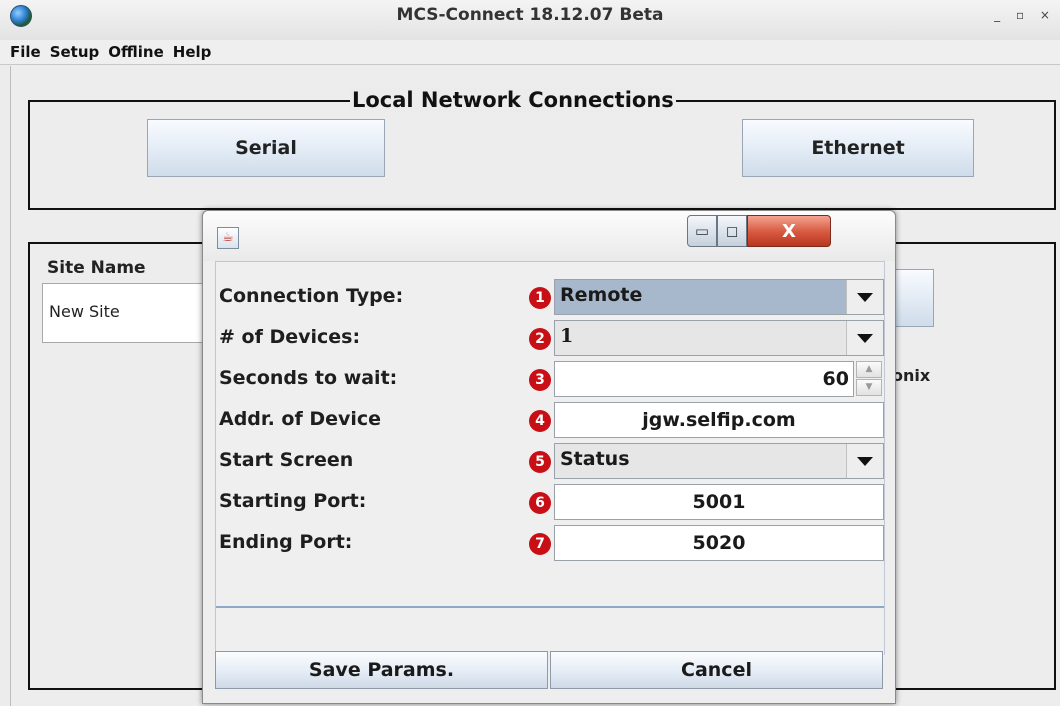 The image size is (1060, 706). Describe the element at coordinates (228, 238) in the screenshot. I see `java-cup-icon: ☕` at that location.